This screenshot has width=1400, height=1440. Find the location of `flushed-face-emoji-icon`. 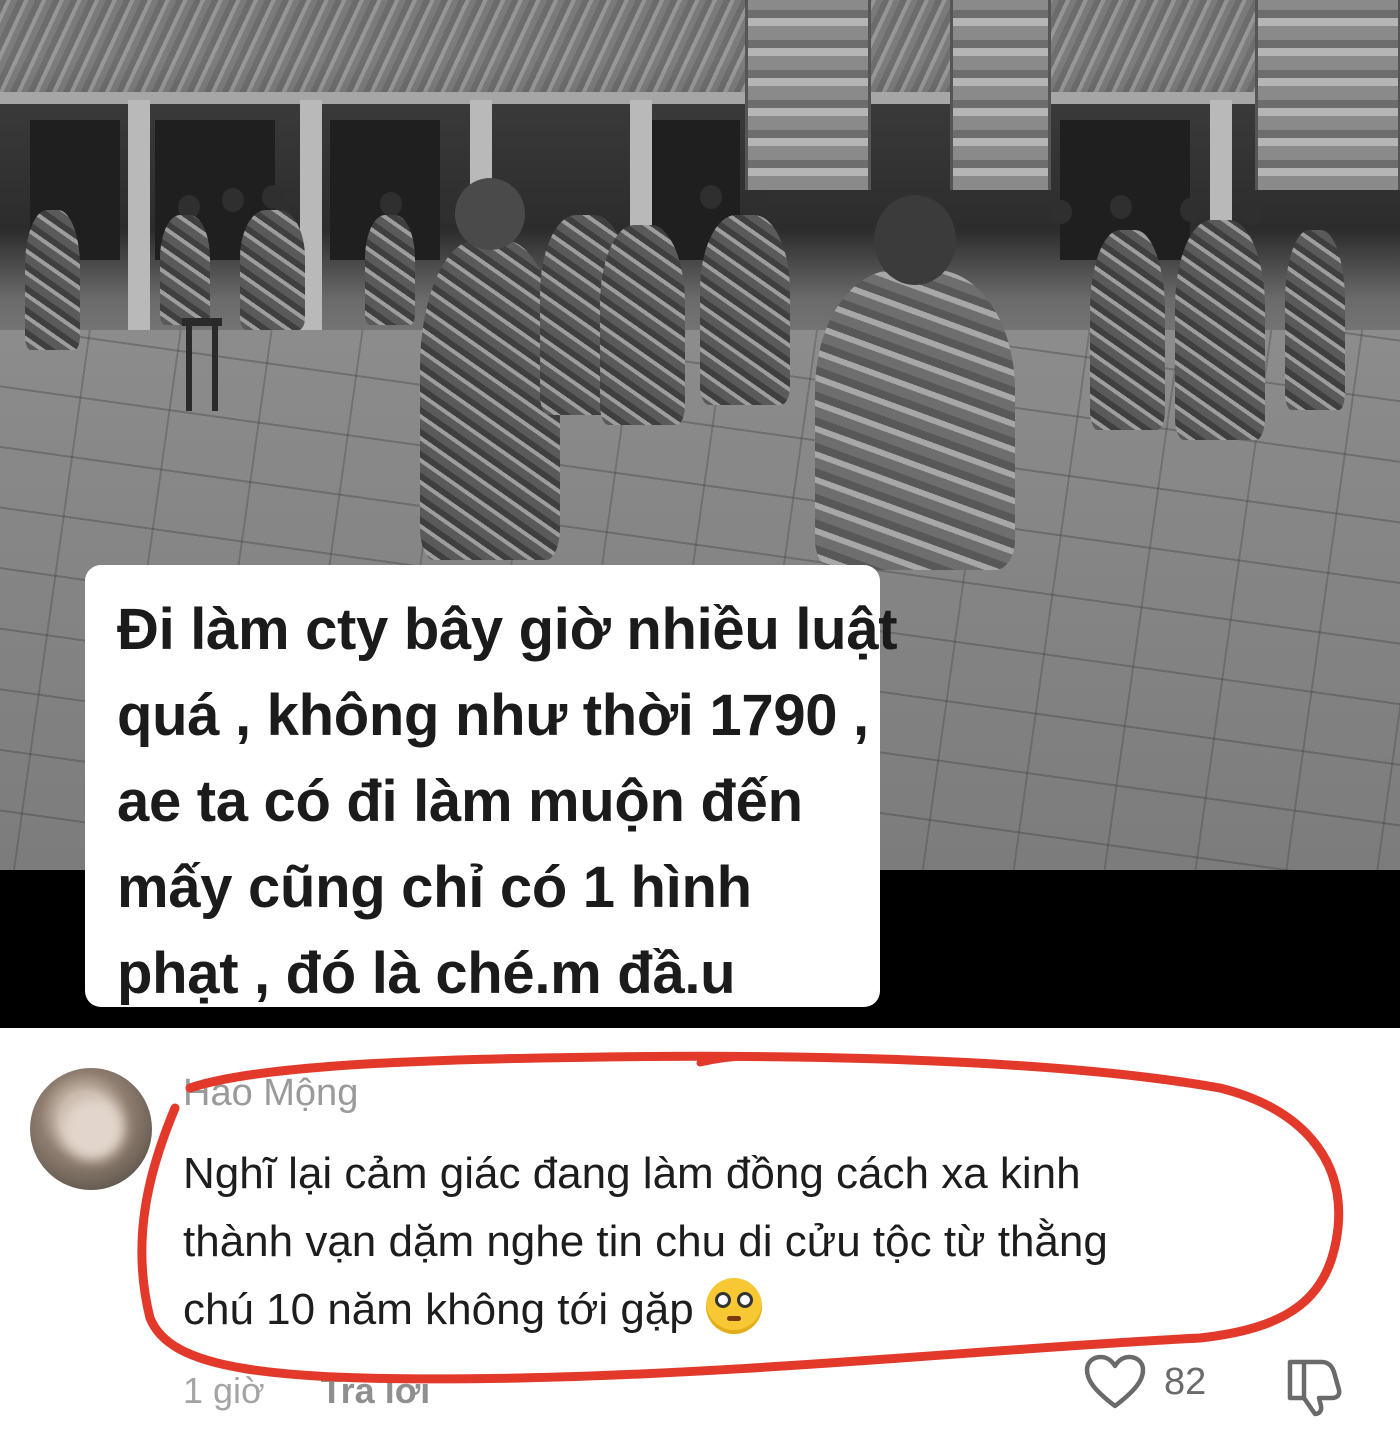

flushed-face-emoji-icon is located at coordinates (733, 1306).